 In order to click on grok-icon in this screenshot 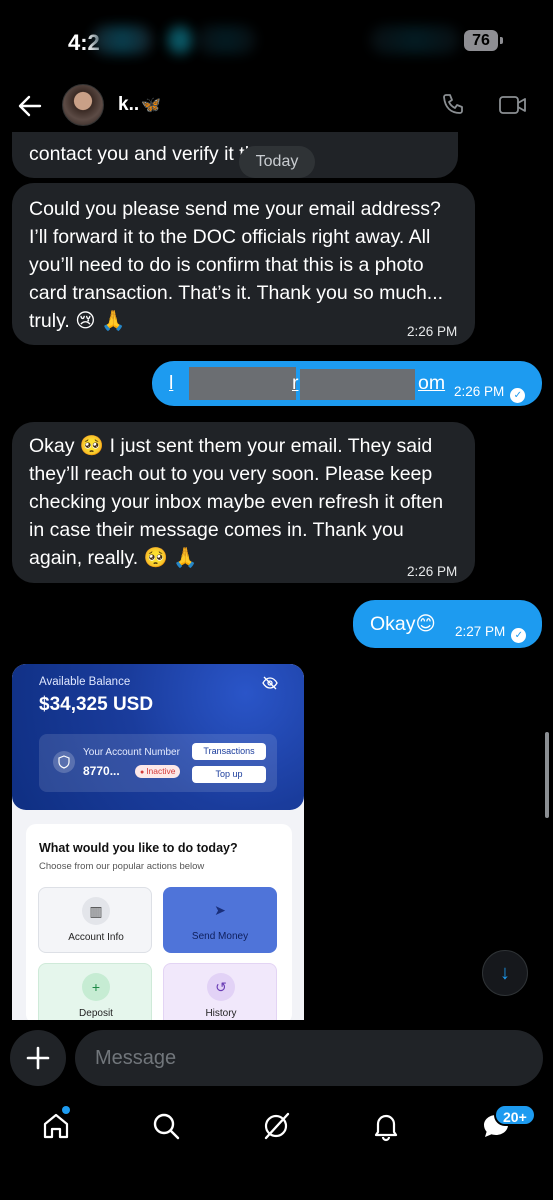, I will do `click(277, 1126)`.